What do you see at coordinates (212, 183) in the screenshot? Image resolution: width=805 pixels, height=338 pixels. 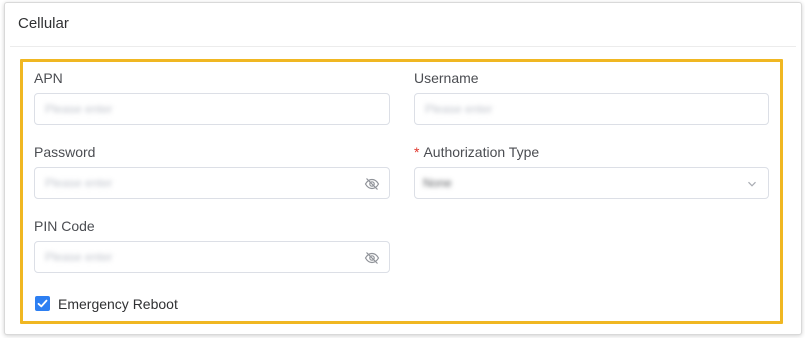 I see `password-input: Please enter` at bounding box center [212, 183].